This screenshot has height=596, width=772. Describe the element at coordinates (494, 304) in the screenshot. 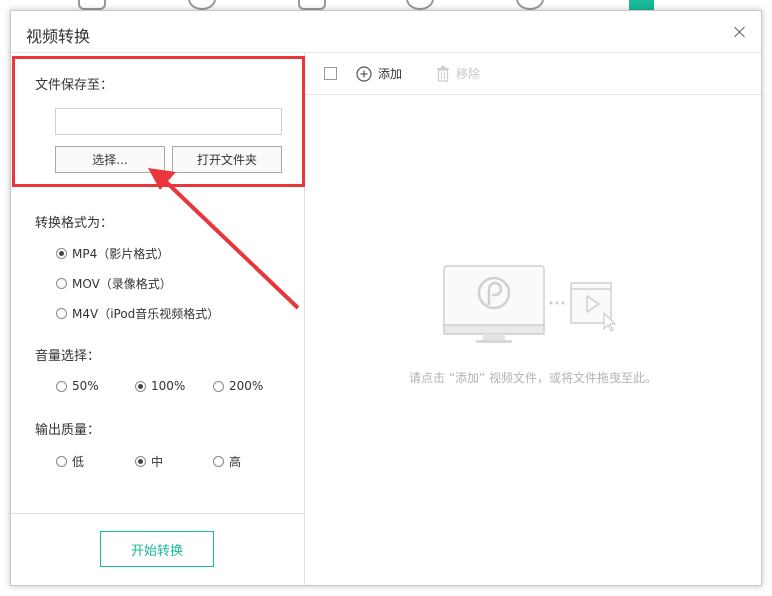

I see `monitor-icon` at that location.